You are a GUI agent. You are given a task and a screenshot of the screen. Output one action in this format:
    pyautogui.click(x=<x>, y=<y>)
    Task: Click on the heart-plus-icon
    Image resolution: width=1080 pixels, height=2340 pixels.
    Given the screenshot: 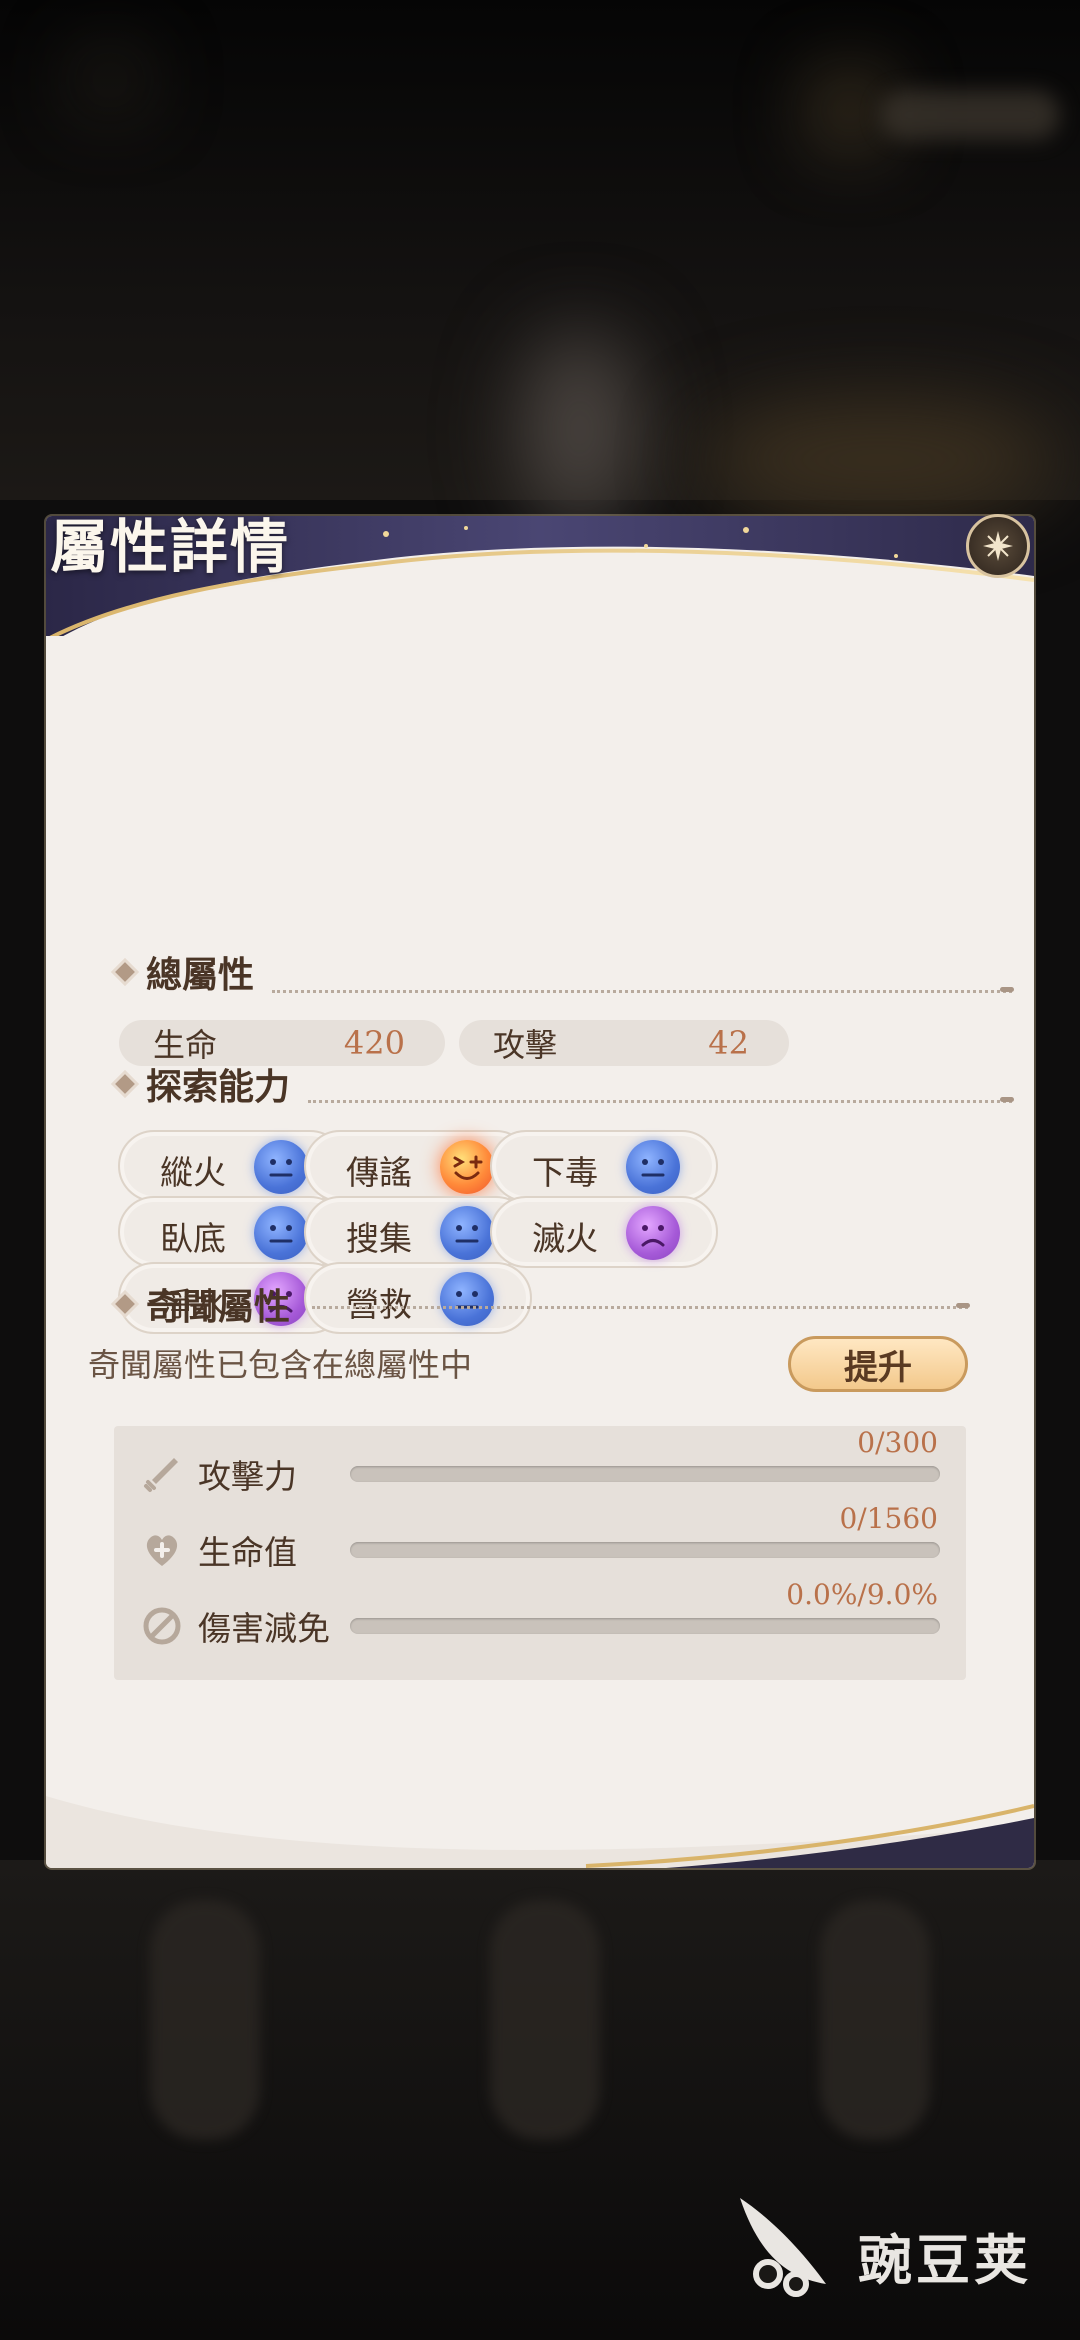 What is the action you would take?
    pyautogui.click(x=162, y=1550)
    